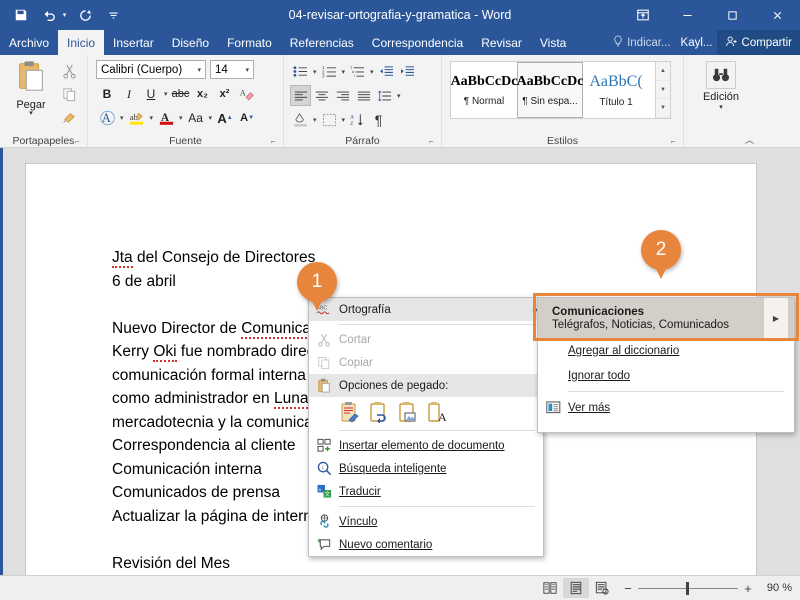 The height and width of the screenshot is (600, 800). What do you see at coordinates (357, 119) in the screenshot?
I see `sort-icon: AZ` at bounding box center [357, 119].